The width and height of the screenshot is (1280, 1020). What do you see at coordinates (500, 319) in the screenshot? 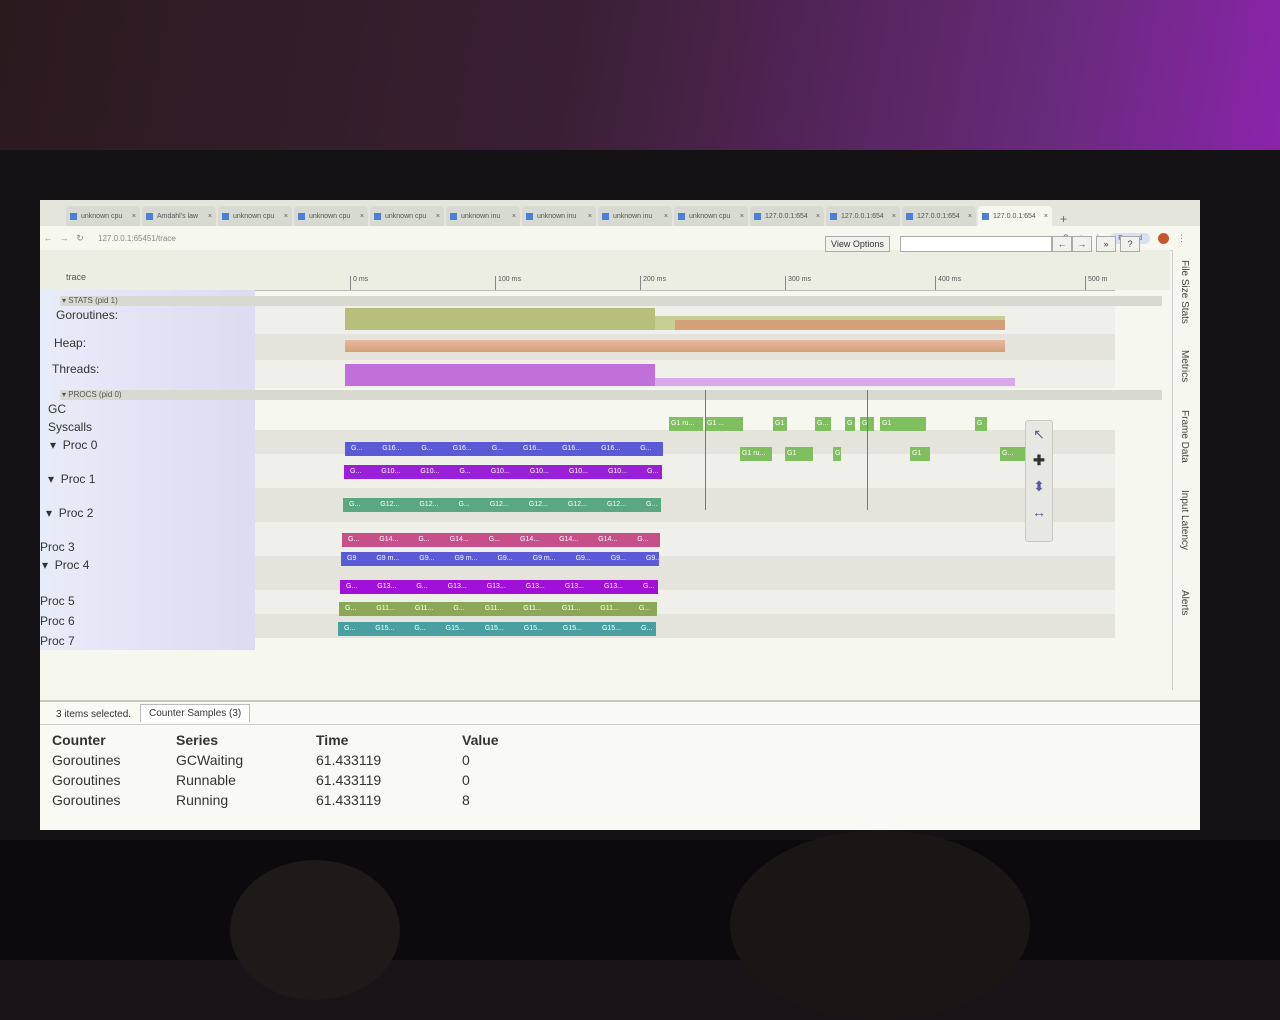
I see `goroutines-counter-bar` at bounding box center [500, 319].